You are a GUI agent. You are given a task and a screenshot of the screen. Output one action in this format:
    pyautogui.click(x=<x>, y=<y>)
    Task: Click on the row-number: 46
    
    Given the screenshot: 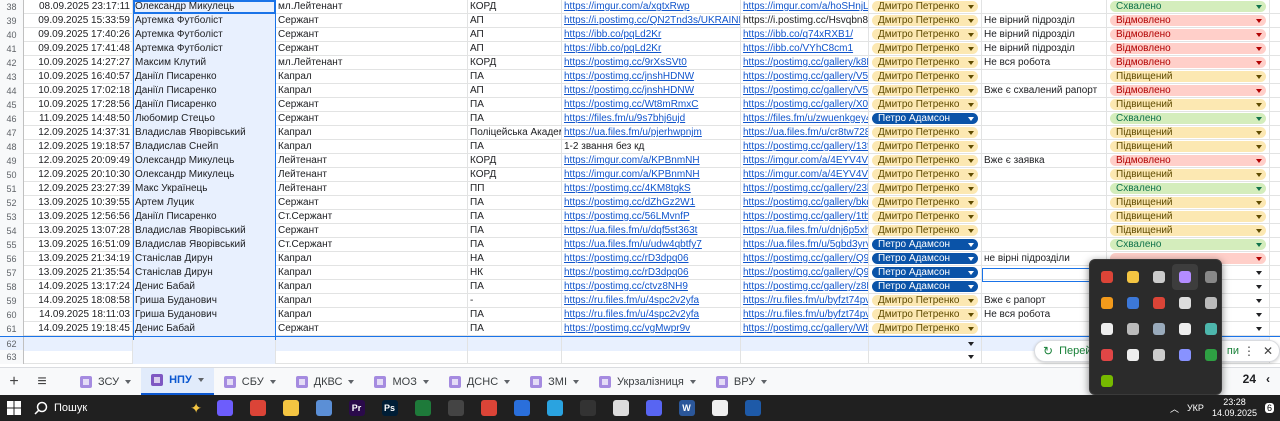 What is the action you would take?
    pyautogui.click(x=12, y=119)
    